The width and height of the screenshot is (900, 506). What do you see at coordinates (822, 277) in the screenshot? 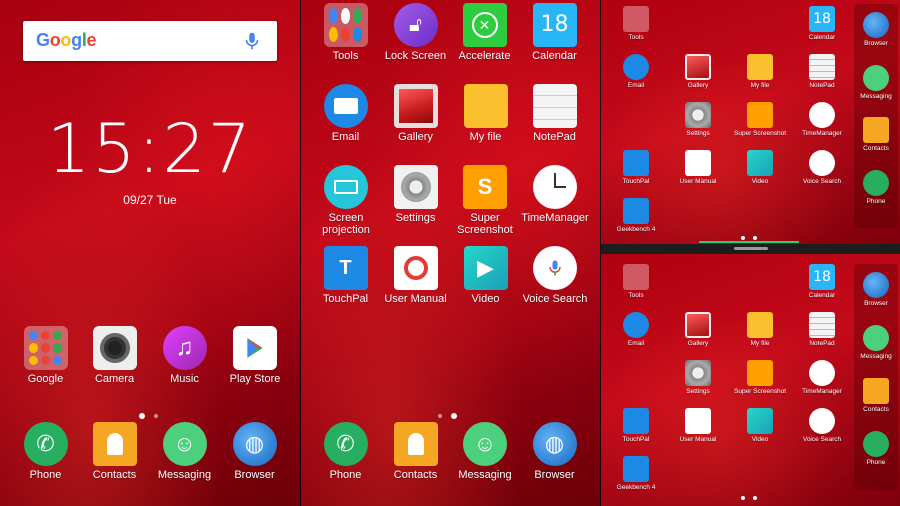
I see `calendar-icon: 18` at bounding box center [822, 277].